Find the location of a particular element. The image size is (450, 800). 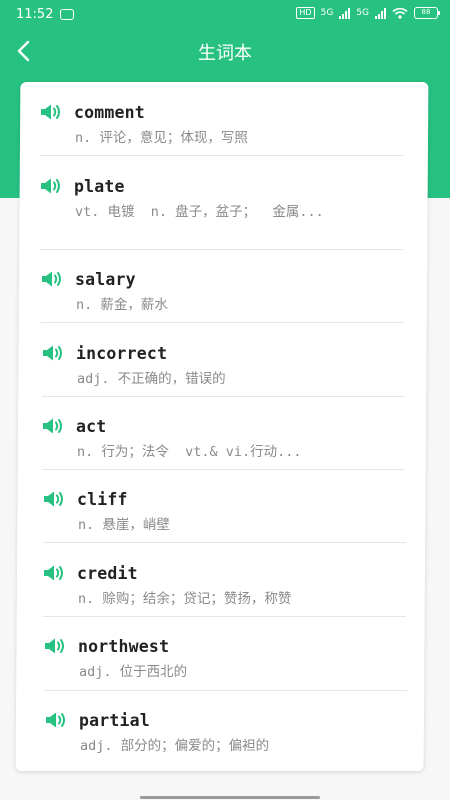

word-meaning: n. 赊购；结余；贷记；赞扬，称赞 is located at coordinates (185, 599).